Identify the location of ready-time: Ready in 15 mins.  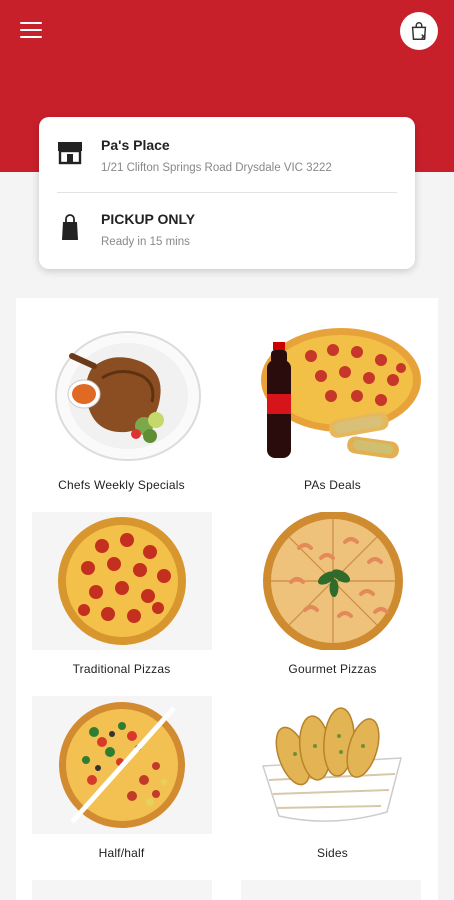
(145, 242).